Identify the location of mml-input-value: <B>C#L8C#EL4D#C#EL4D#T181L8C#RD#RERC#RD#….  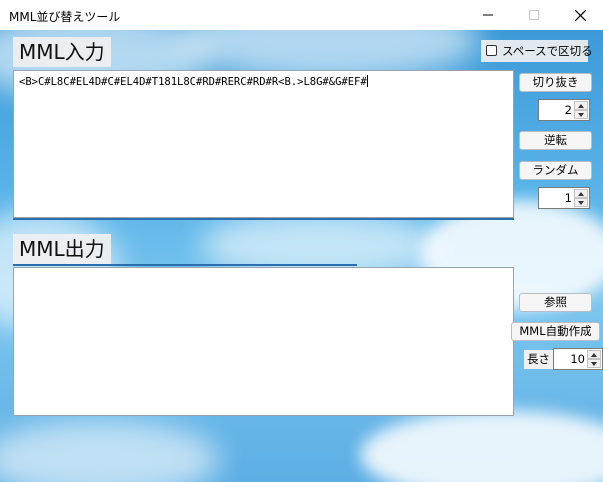
(193, 82).